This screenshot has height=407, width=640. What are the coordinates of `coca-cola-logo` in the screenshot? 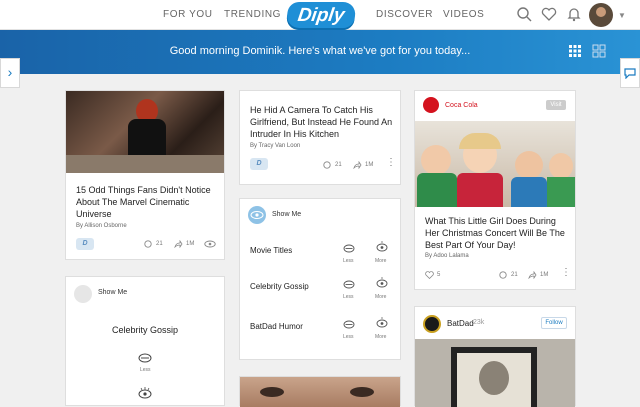 It's located at (431, 105).